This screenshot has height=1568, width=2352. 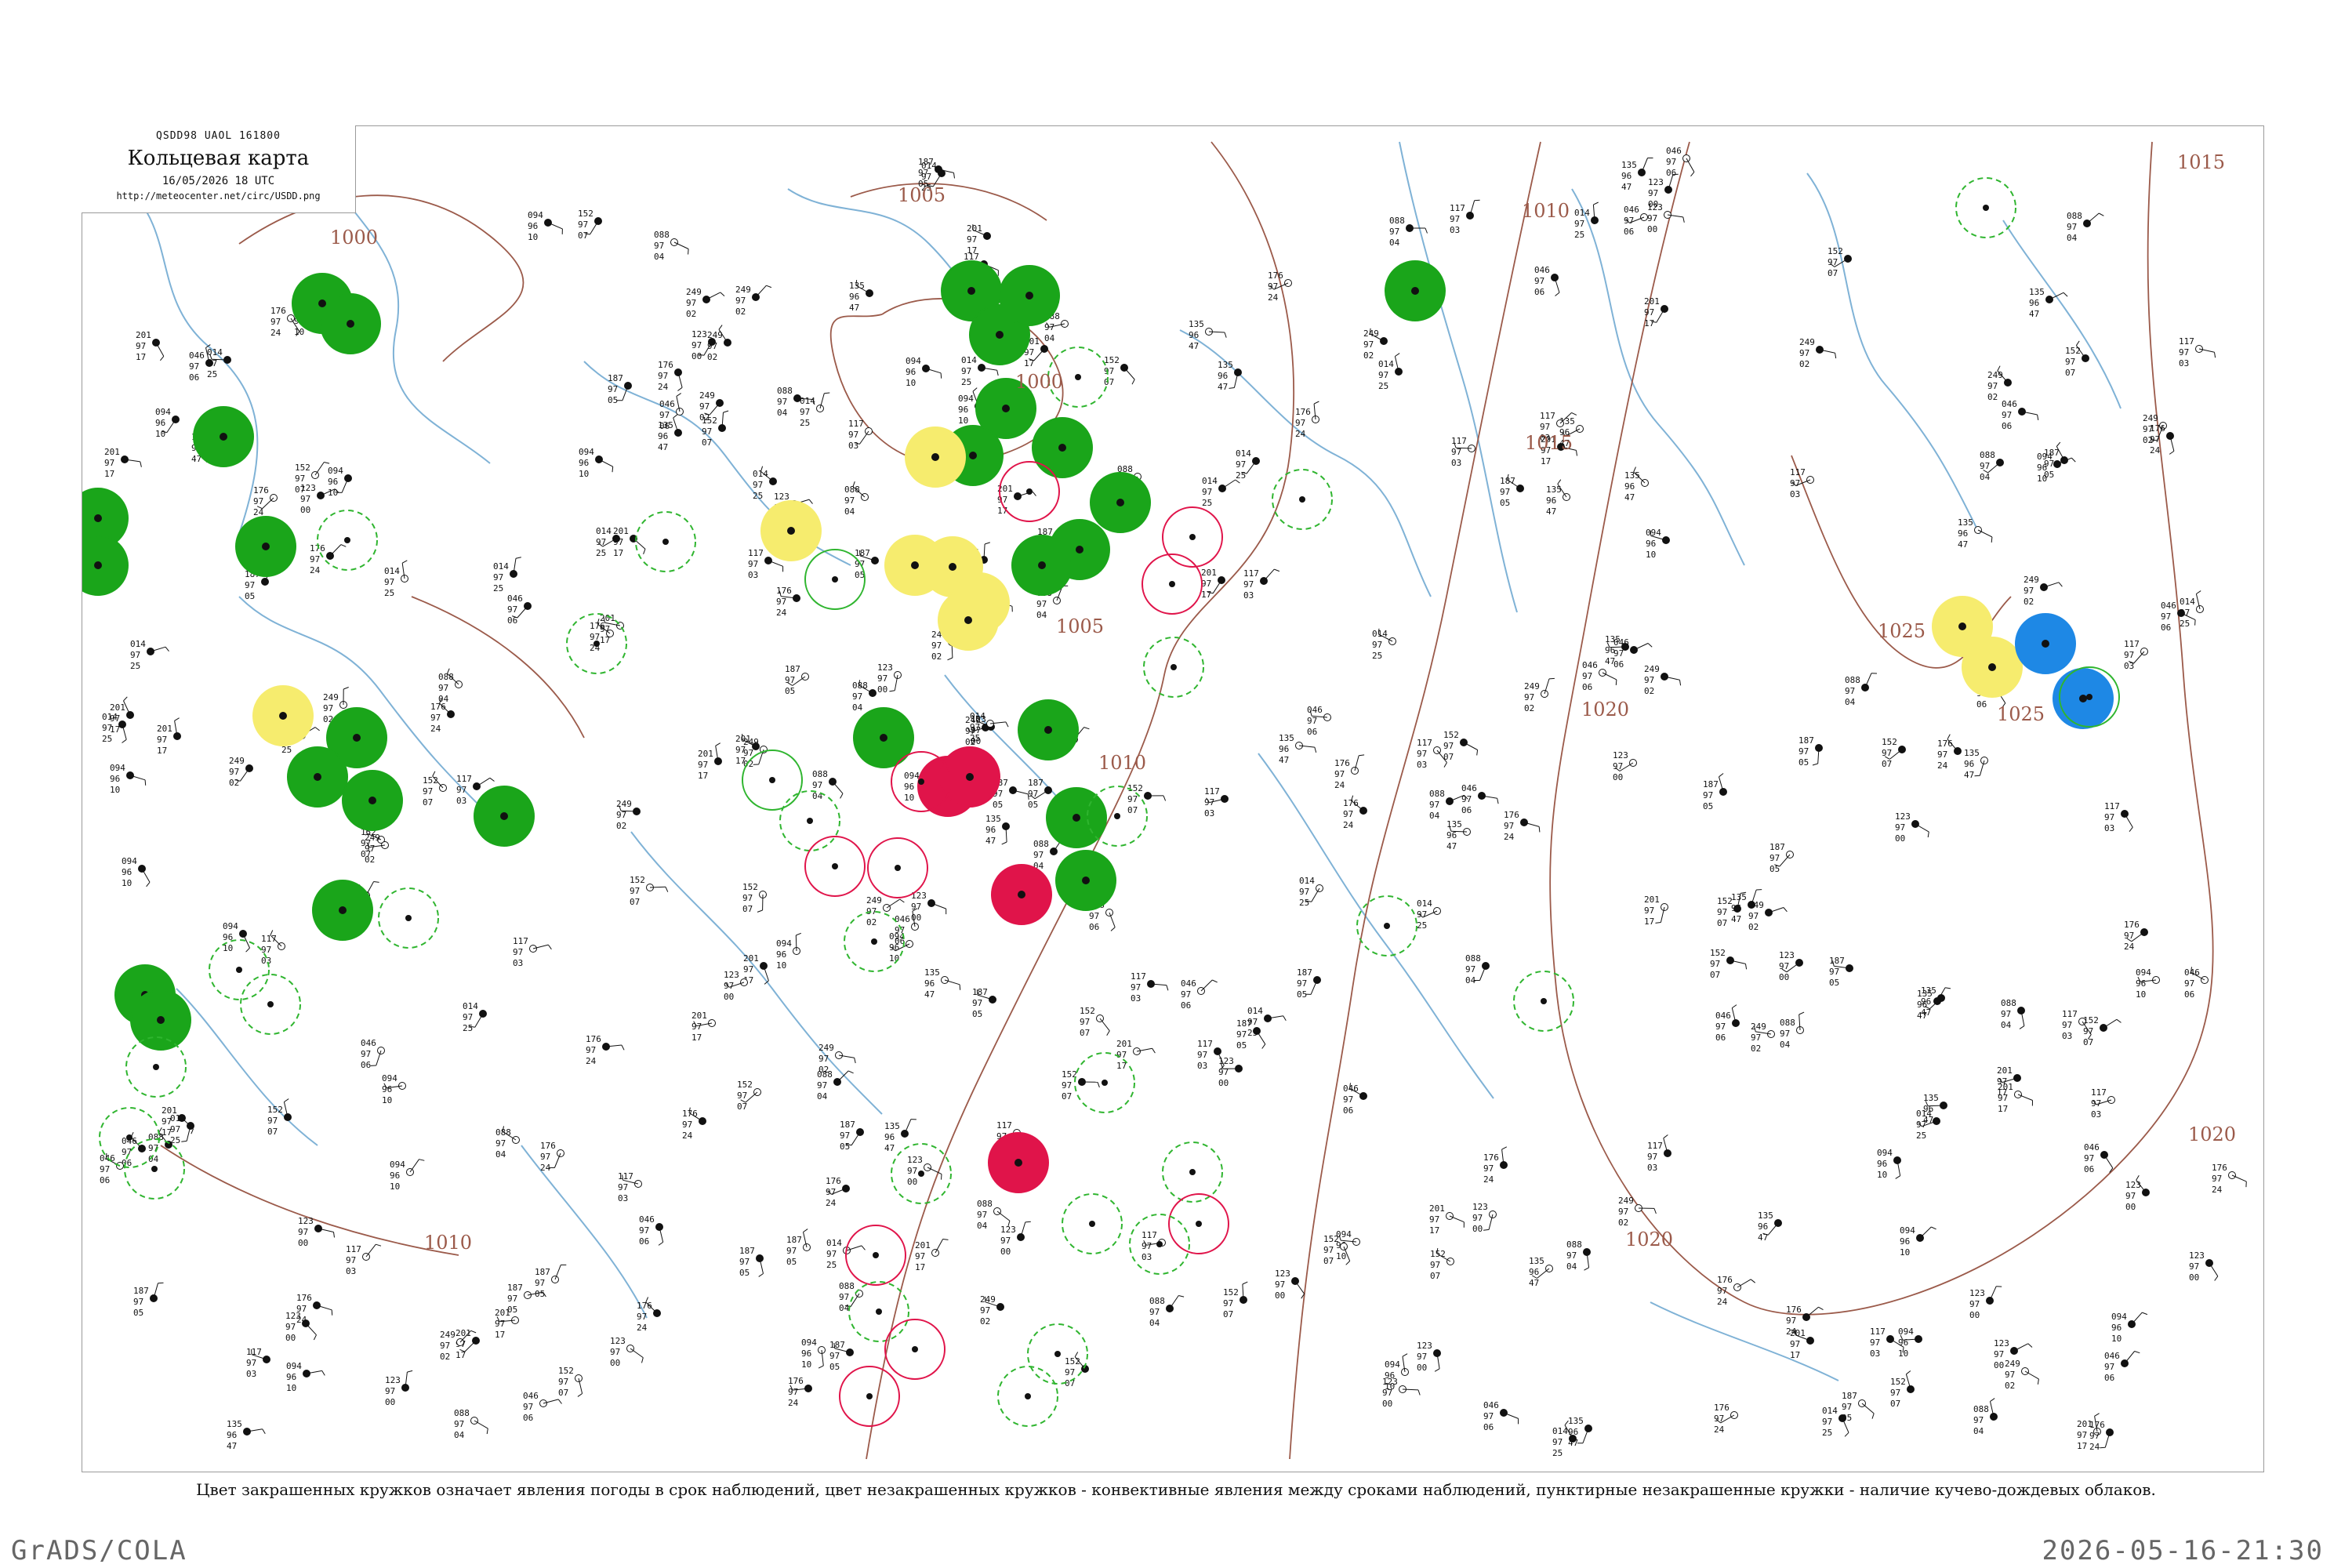 What do you see at coordinates (1384, 644) in the screenshot?
I see `station-plot: 0149725` at bounding box center [1384, 644].